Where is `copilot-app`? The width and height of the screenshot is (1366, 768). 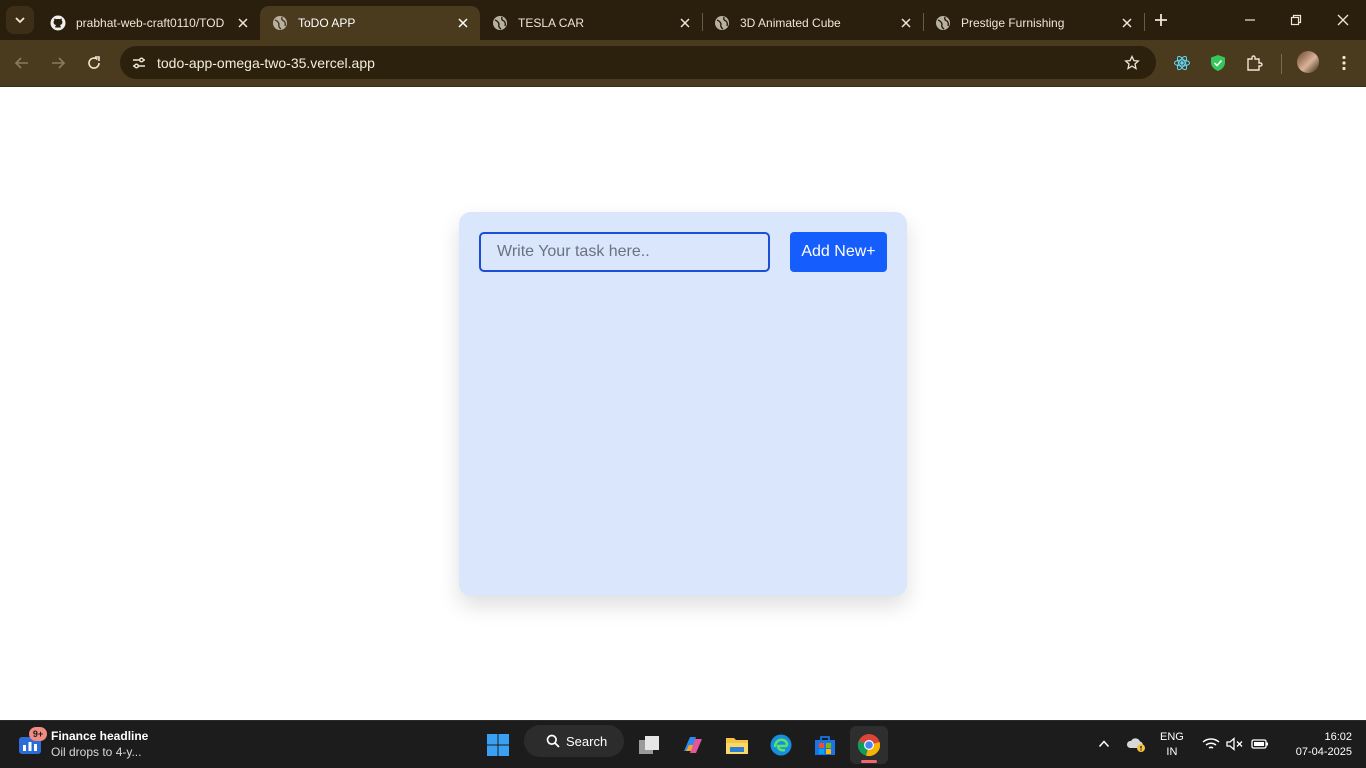
copilot-app is located at coordinates (693, 745).